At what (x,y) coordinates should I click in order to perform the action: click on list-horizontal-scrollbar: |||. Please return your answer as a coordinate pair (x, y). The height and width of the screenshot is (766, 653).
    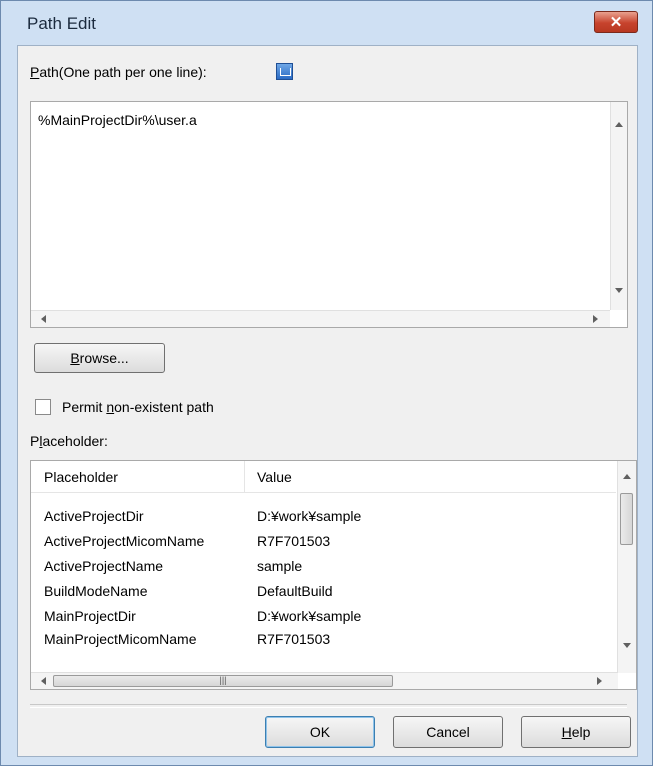
    Looking at the image, I should click on (324, 680).